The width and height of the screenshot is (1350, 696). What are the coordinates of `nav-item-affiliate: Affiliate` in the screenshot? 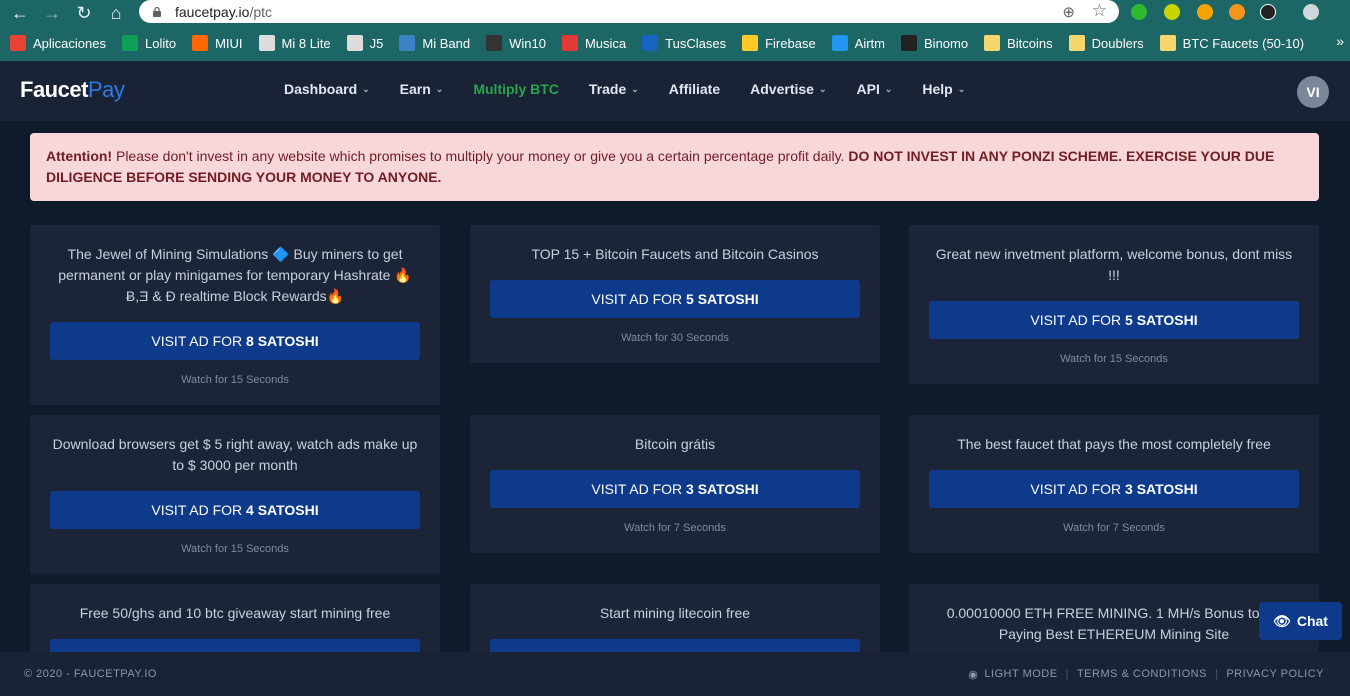 It's located at (694, 89).